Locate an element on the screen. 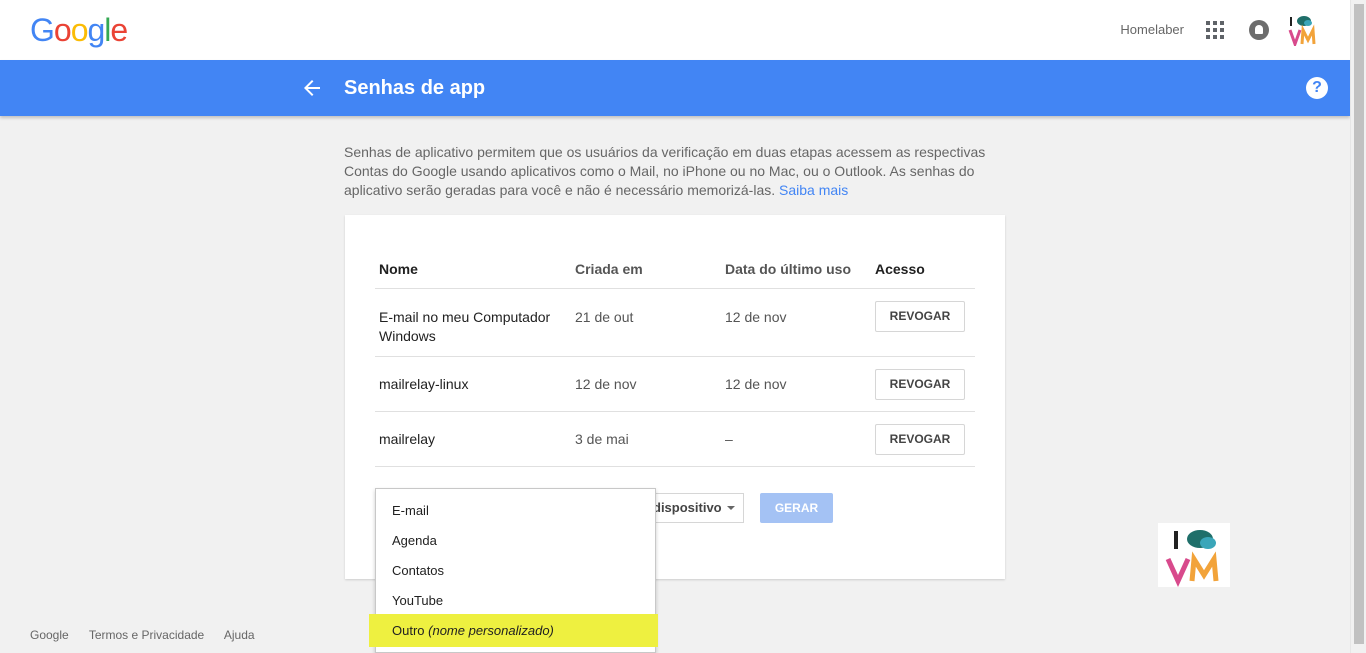  table-row: mailrelay 3 de mai – REVOGAR is located at coordinates (675, 439).